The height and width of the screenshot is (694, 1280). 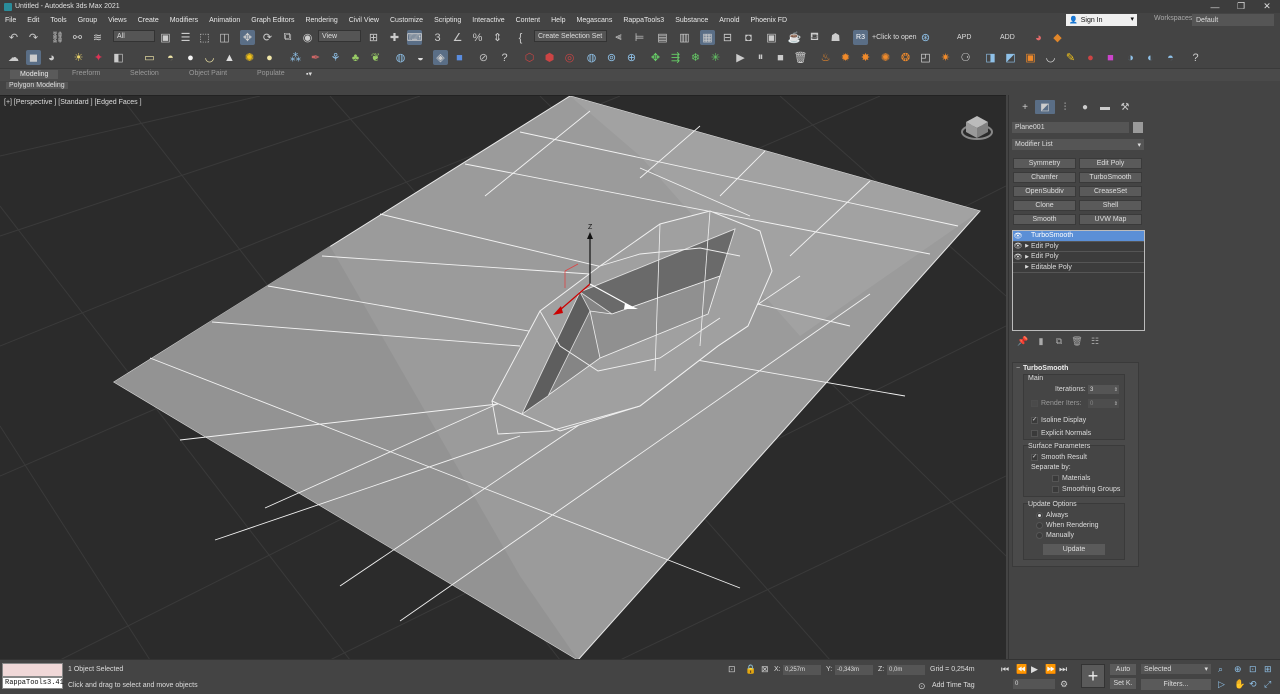 What do you see at coordinates (1130, 57) in the screenshot?
I see `wave-icon: ◑` at bounding box center [1130, 57].